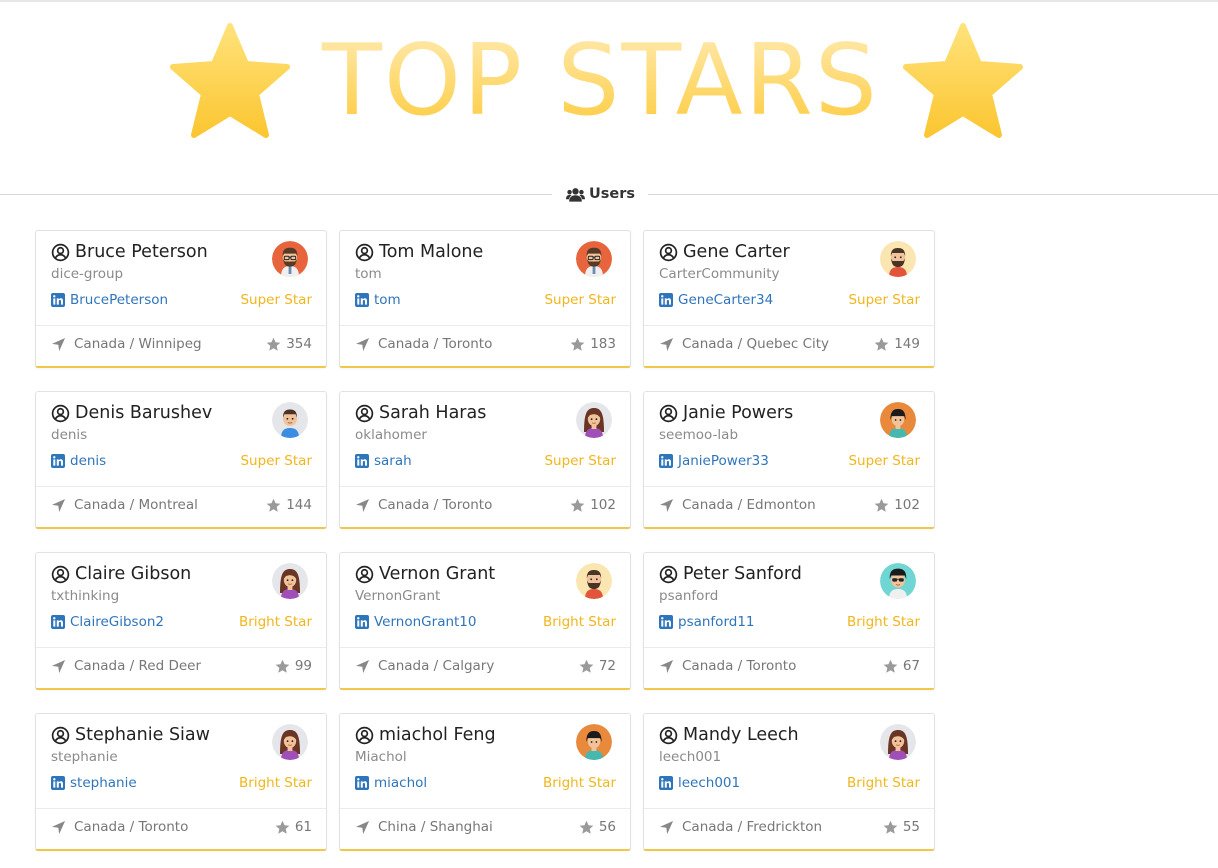  What do you see at coordinates (736, 252) in the screenshot?
I see `user-name: Gene Carter` at bounding box center [736, 252].